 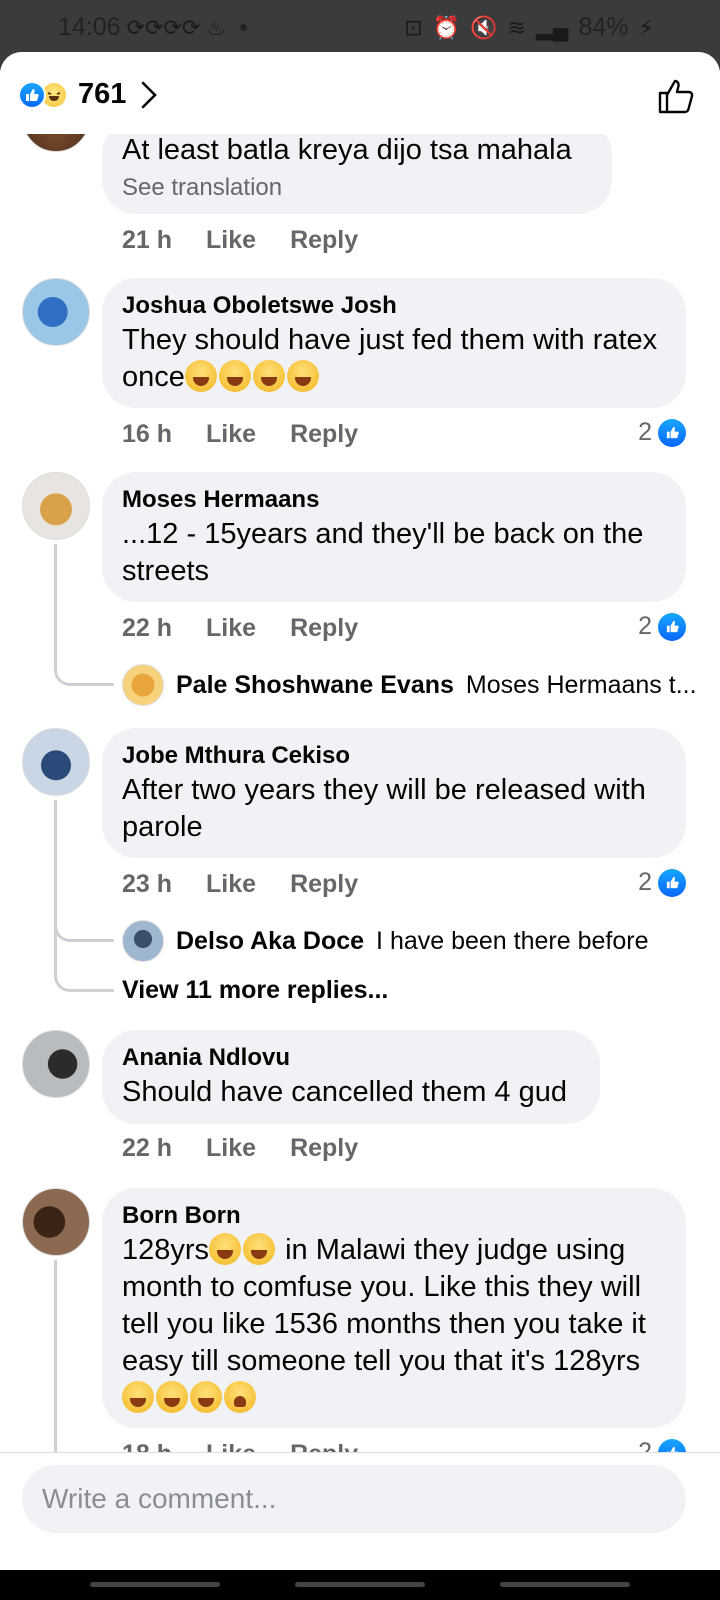 What do you see at coordinates (147, 884) in the screenshot?
I see `comment-time: 23 h` at bounding box center [147, 884].